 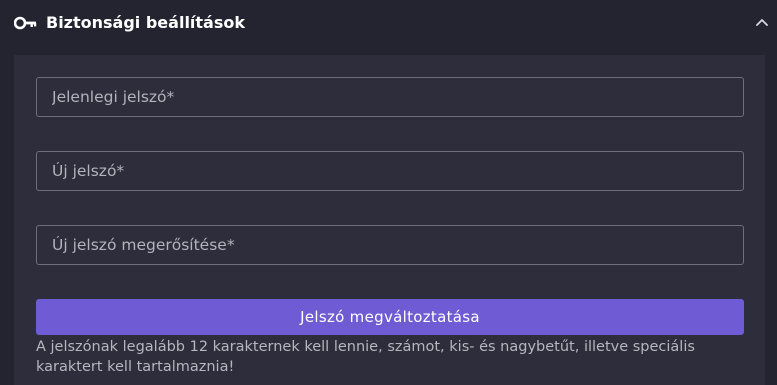 What do you see at coordinates (390, 97) in the screenshot?
I see `current-password-input` at bounding box center [390, 97].